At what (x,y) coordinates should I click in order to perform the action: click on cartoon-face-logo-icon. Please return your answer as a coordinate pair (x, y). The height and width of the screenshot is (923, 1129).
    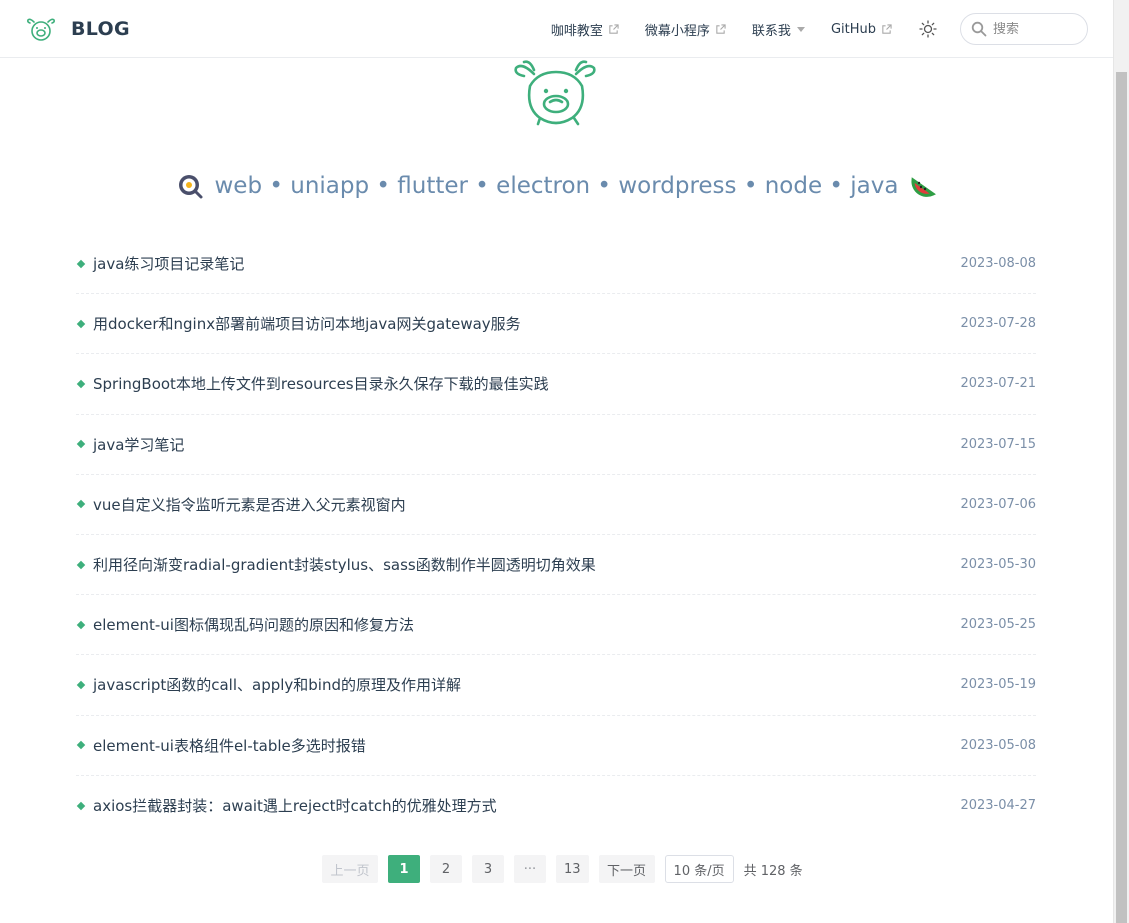
    Looking at the image, I should click on (41, 29).